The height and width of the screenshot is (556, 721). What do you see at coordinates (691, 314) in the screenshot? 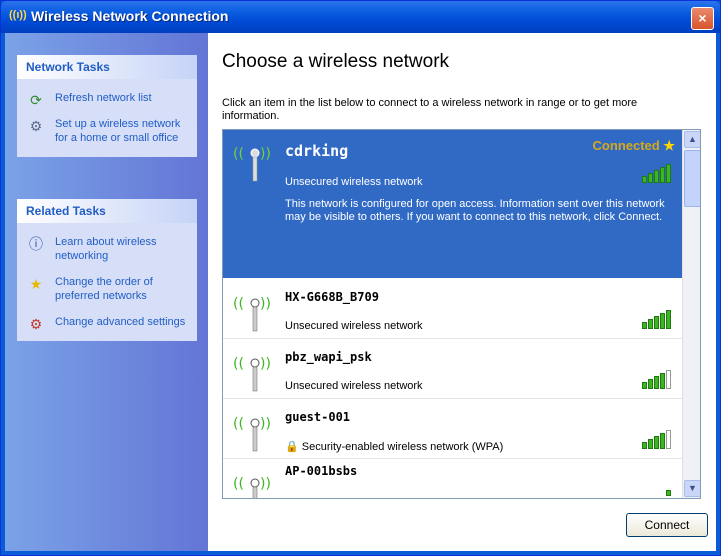
I see `network-list-scrollbar: ▲ ▼` at bounding box center [691, 314].